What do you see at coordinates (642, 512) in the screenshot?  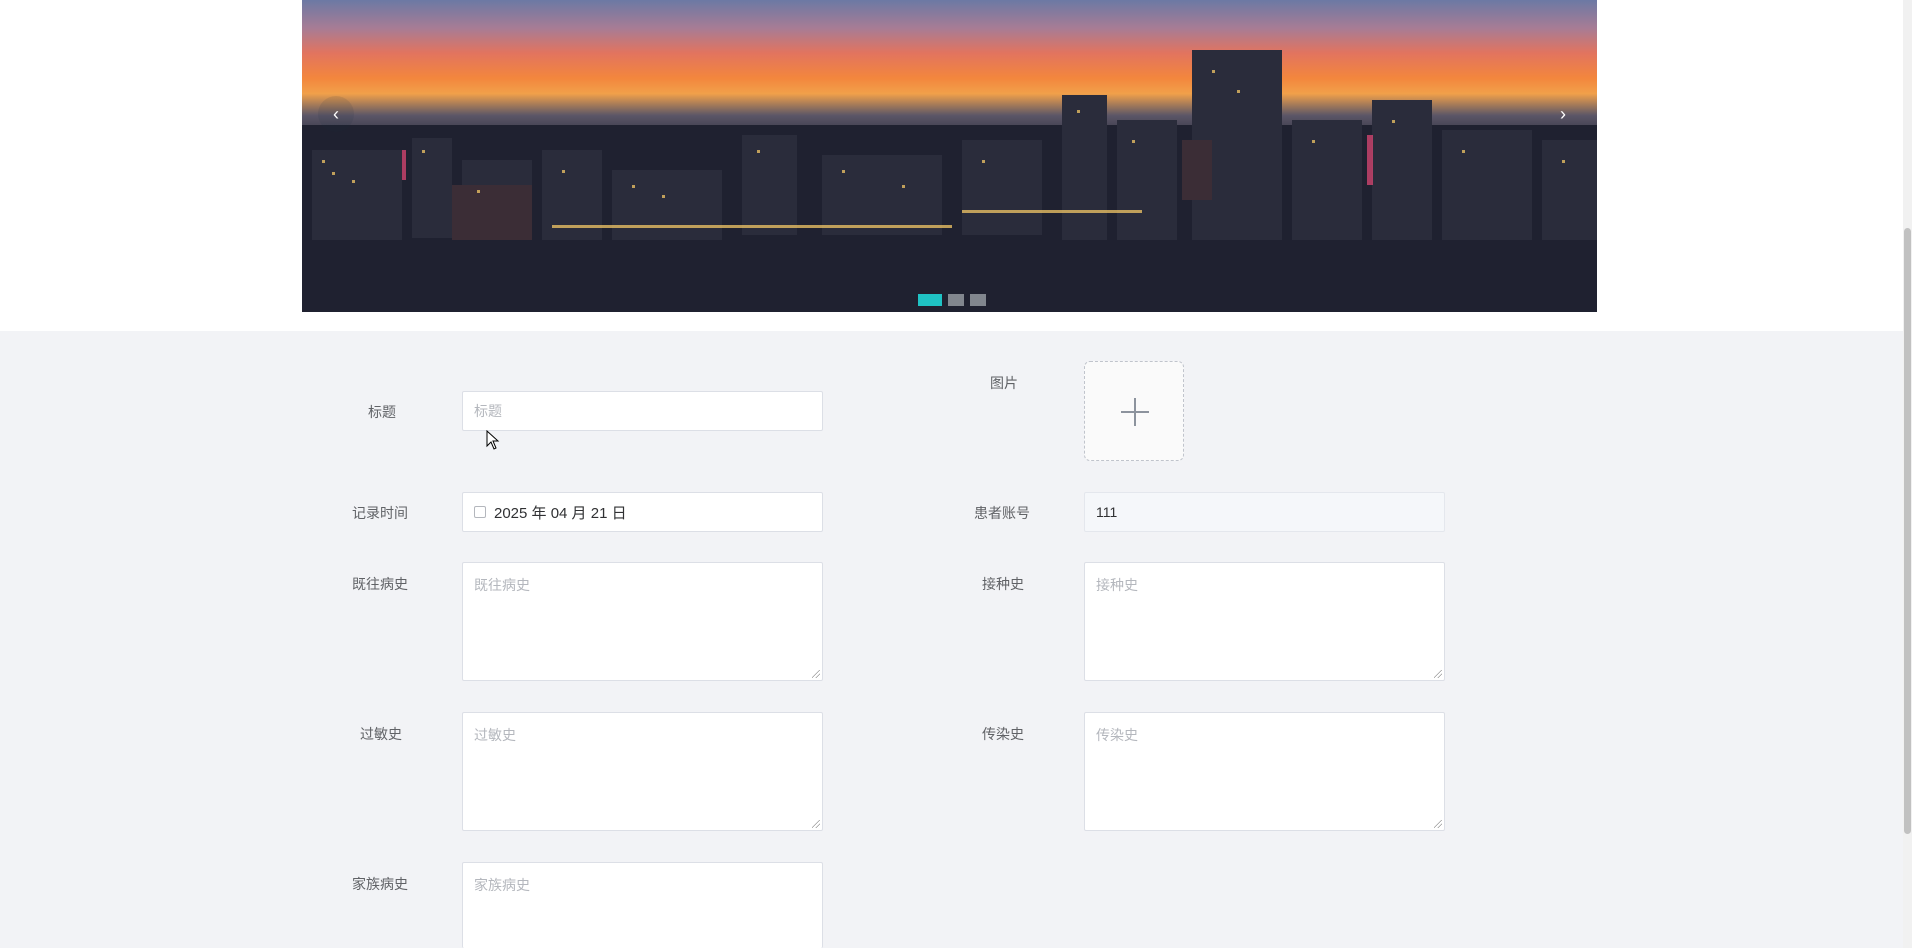 I see `record-time-datepicker: 2025 年 04 月 21 日` at bounding box center [642, 512].